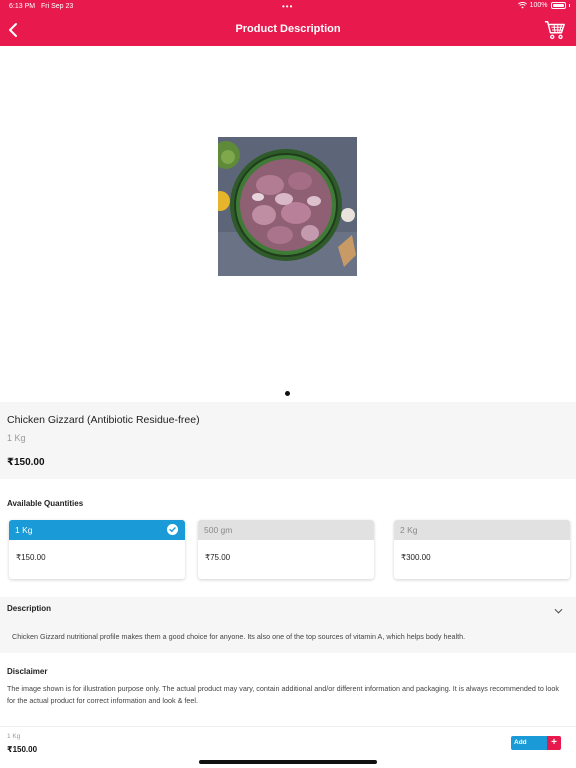 The height and width of the screenshot is (768, 576). What do you see at coordinates (172, 529) in the screenshot?
I see `check-icon` at bounding box center [172, 529].